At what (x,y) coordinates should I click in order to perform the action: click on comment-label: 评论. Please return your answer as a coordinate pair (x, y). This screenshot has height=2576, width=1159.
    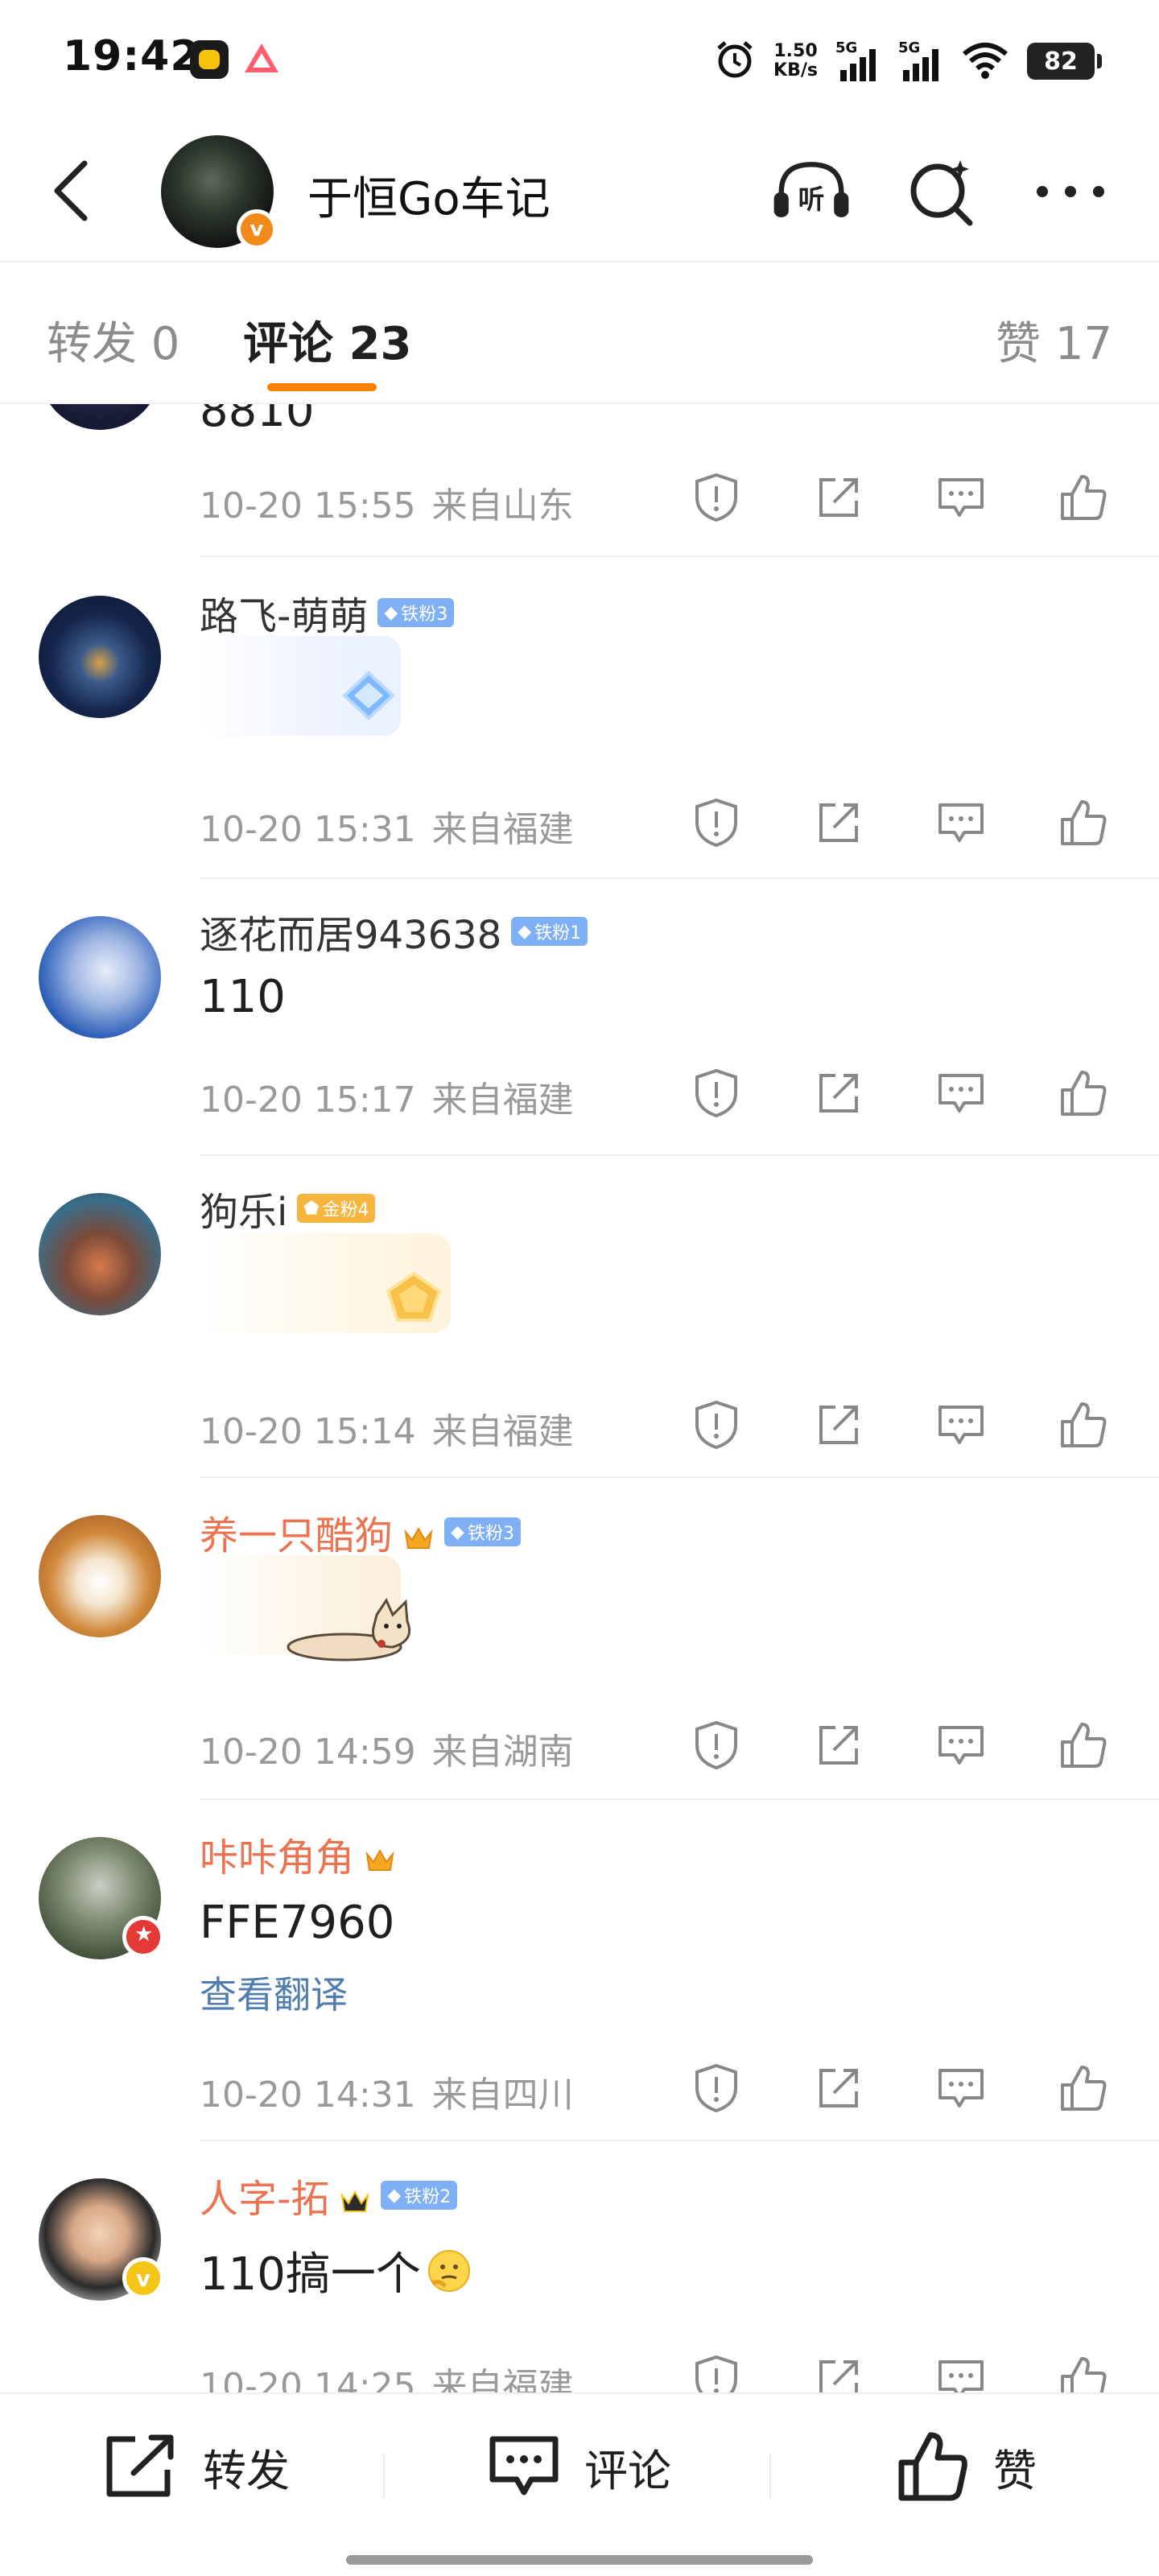
    Looking at the image, I should click on (627, 2470).